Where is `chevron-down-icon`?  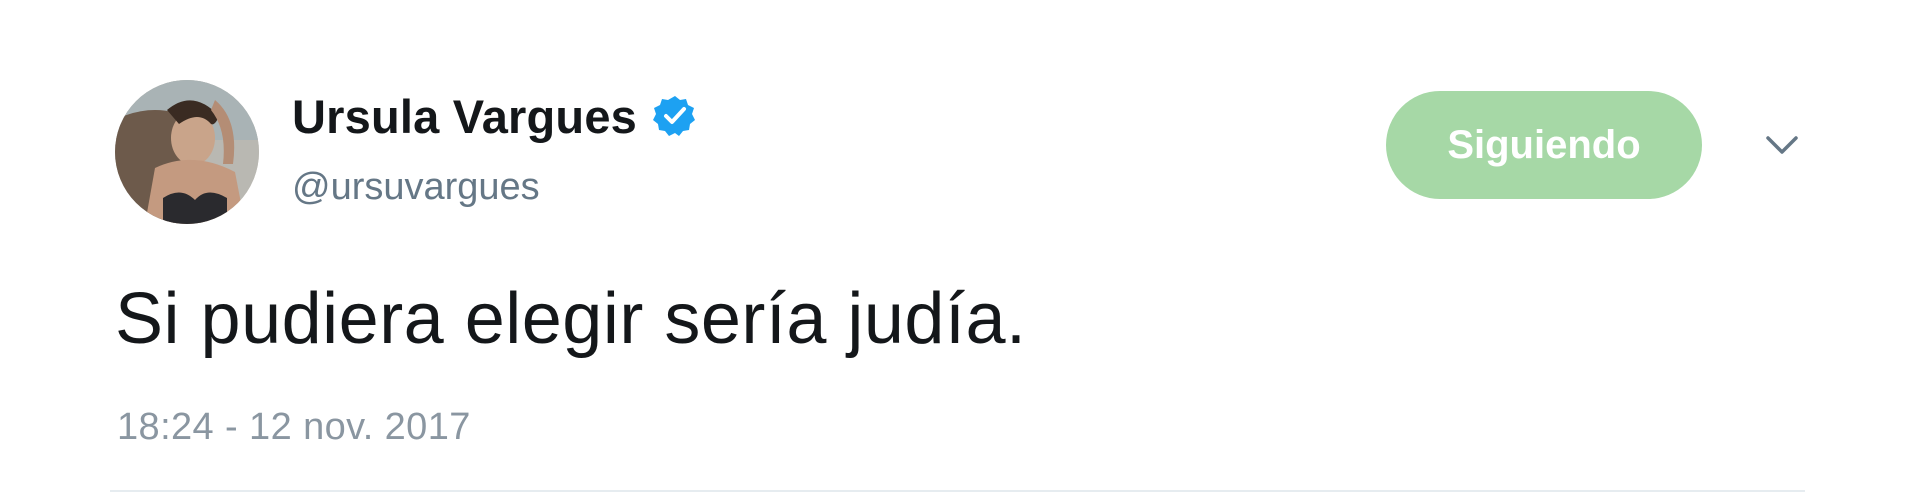 chevron-down-icon is located at coordinates (1782, 145).